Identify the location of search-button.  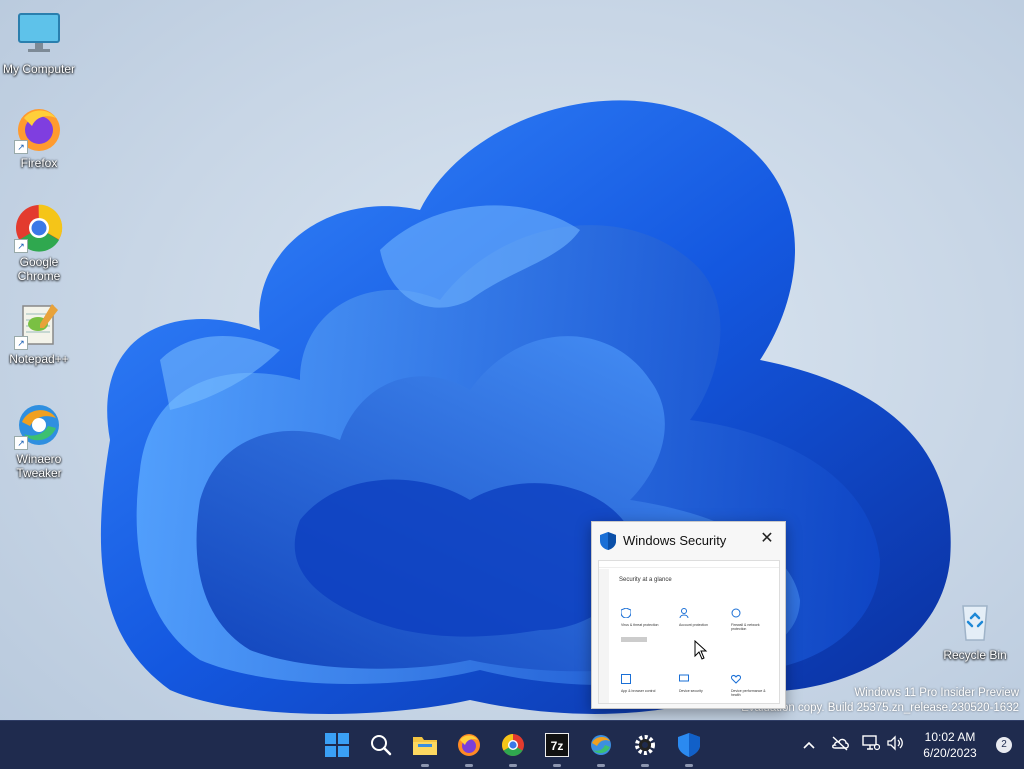
(381, 745).